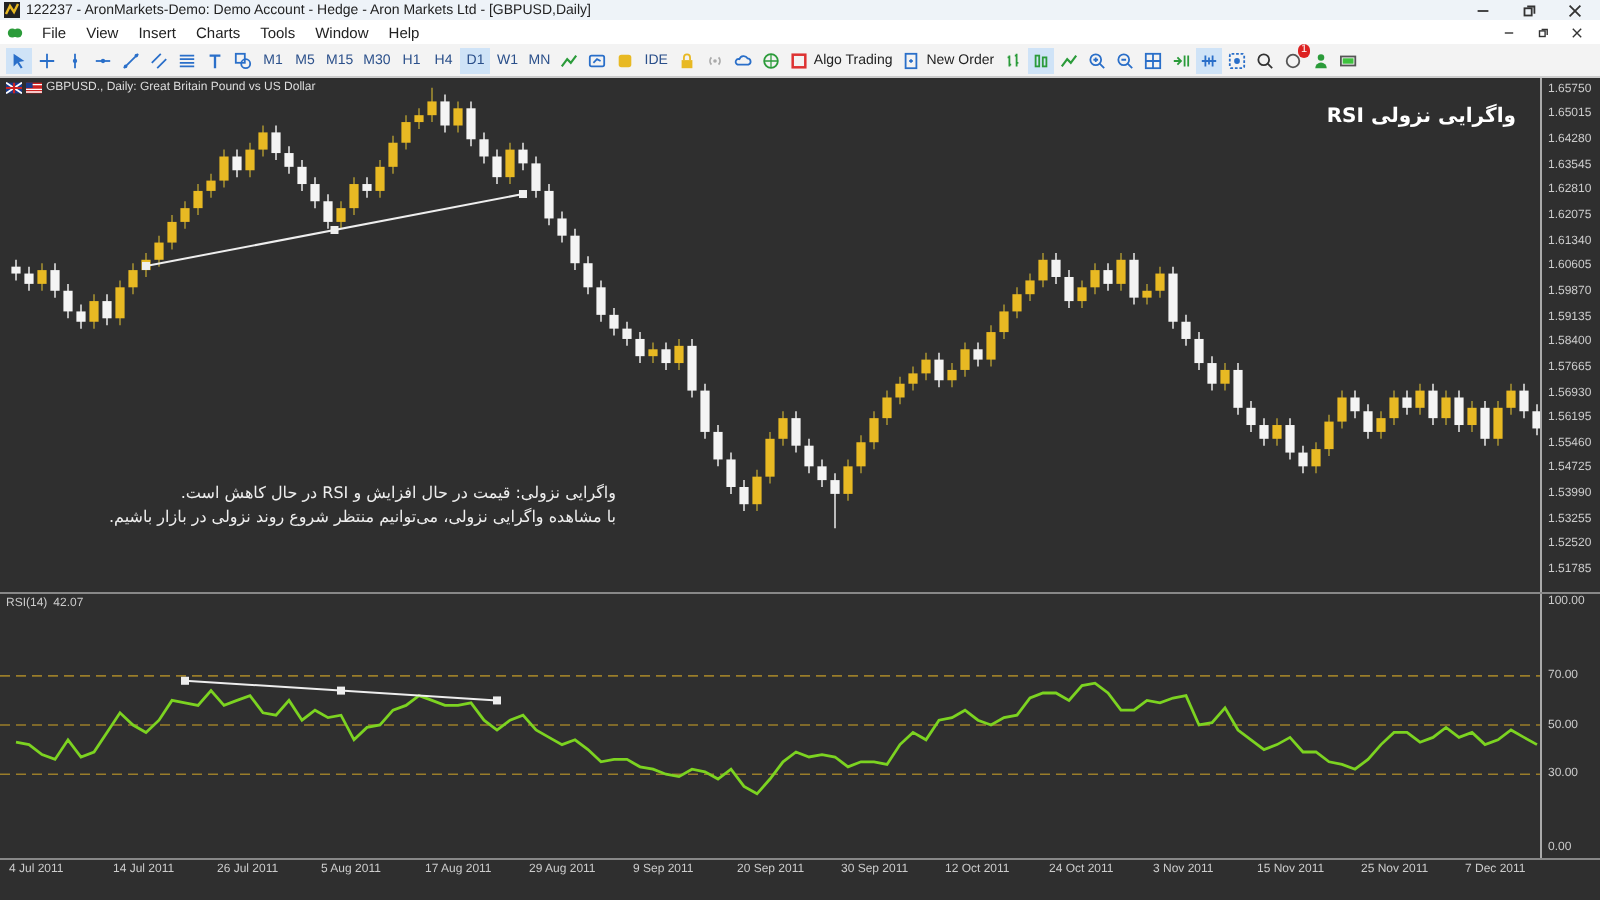 This screenshot has width=1600, height=900. I want to click on globe-icon, so click(770, 60).